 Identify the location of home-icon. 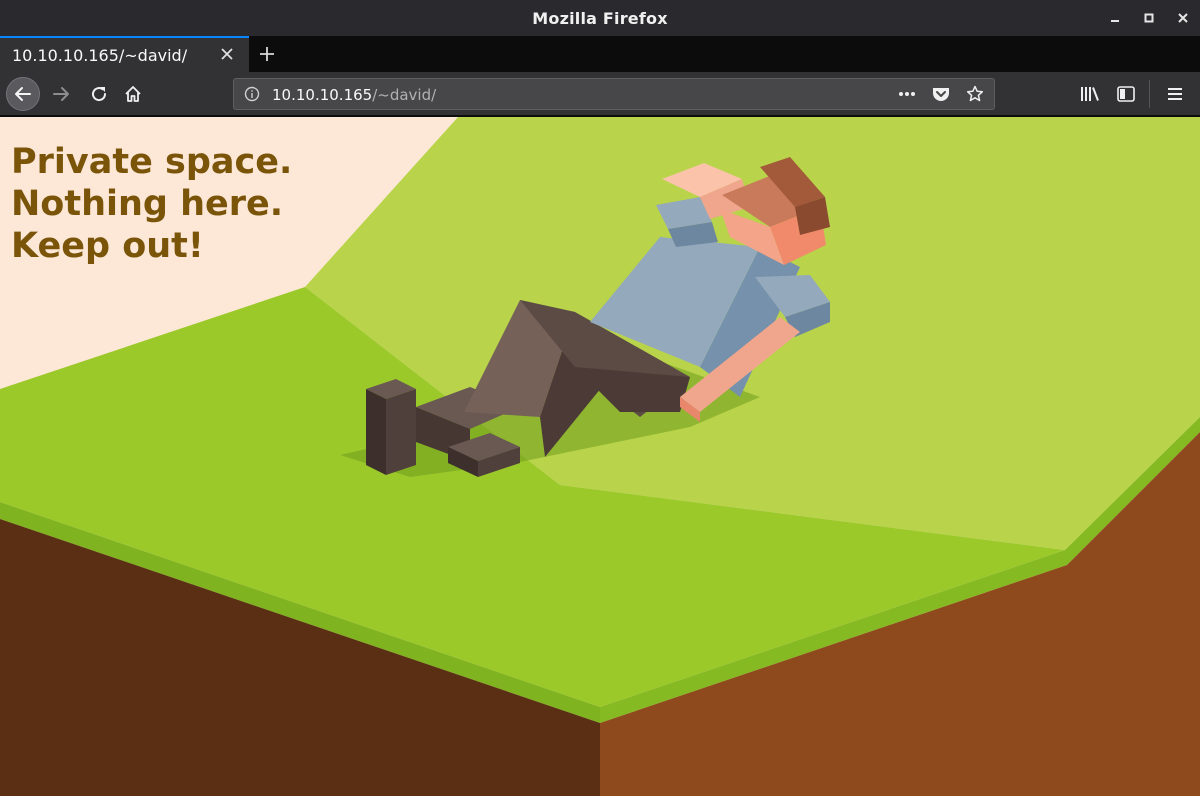
(133, 93).